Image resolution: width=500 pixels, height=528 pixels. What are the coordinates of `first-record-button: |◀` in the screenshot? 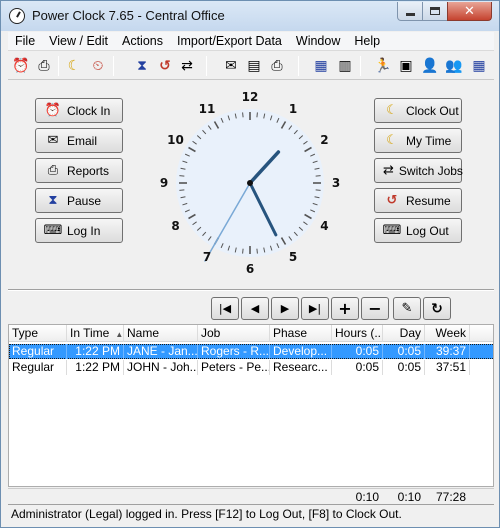 It's located at (225, 308).